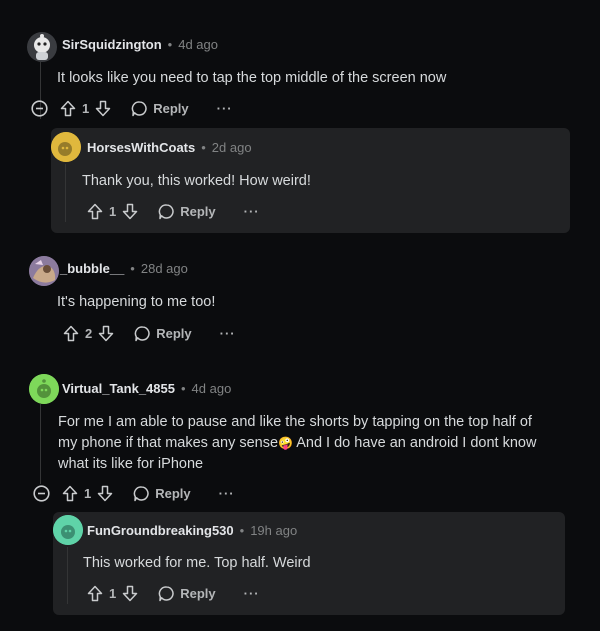 The height and width of the screenshot is (631, 600). Describe the element at coordinates (197, 563) in the screenshot. I see `comment-body: This worked for me. Top half. Weird` at that location.